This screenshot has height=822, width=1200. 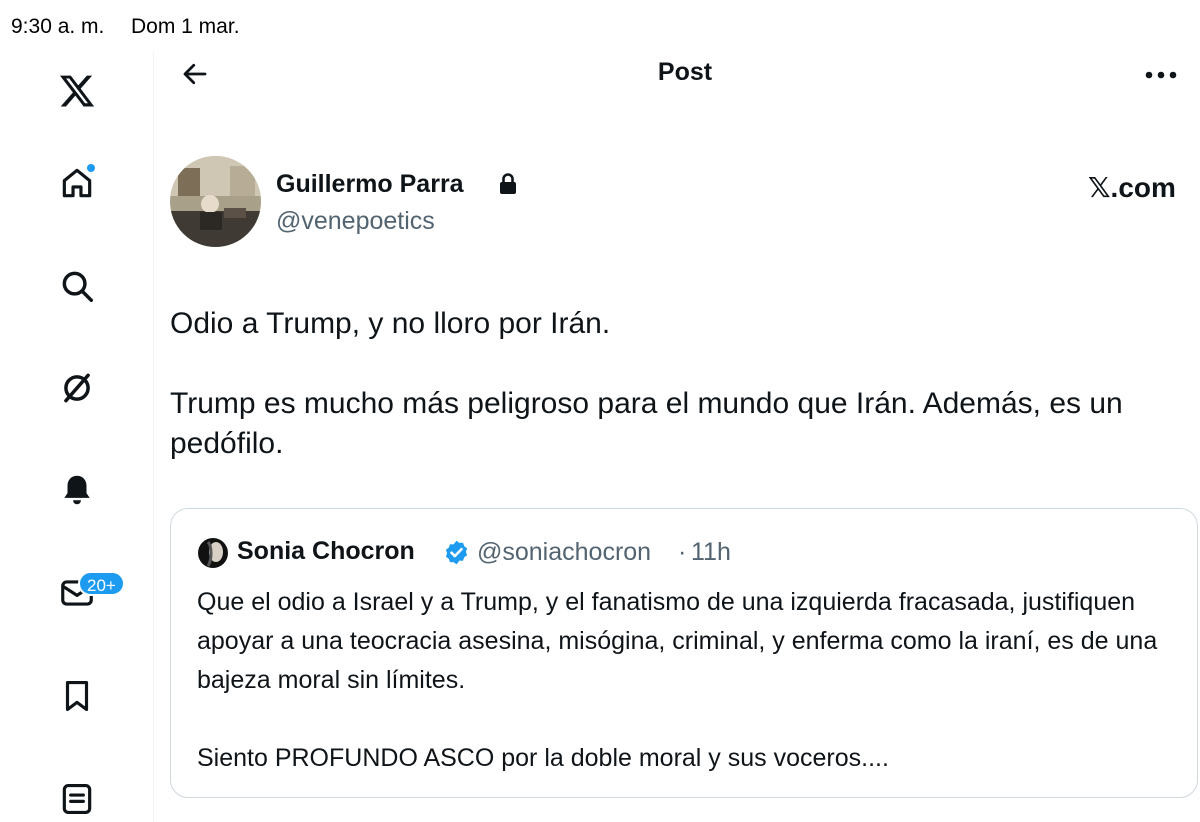 What do you see at coordinates (77, 437) in the screenshot?
I see `sidebar-nav: 20+` at bounding box center [77, 437].